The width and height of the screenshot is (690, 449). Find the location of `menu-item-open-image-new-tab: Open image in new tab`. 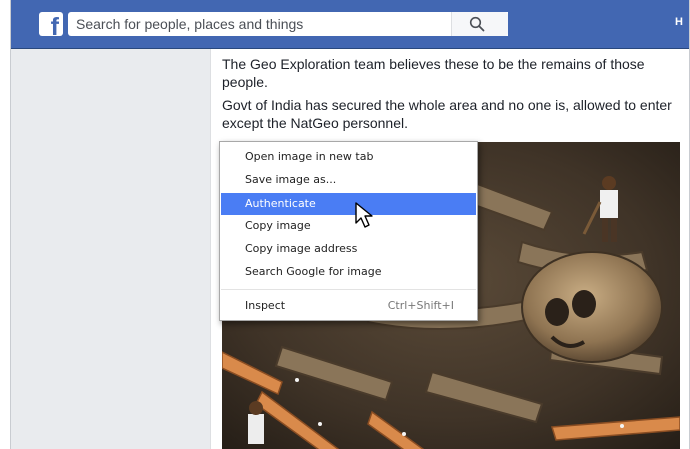

menu-item-open-image-new-tab: Open image in new tab is located at coordinates (348, 157).